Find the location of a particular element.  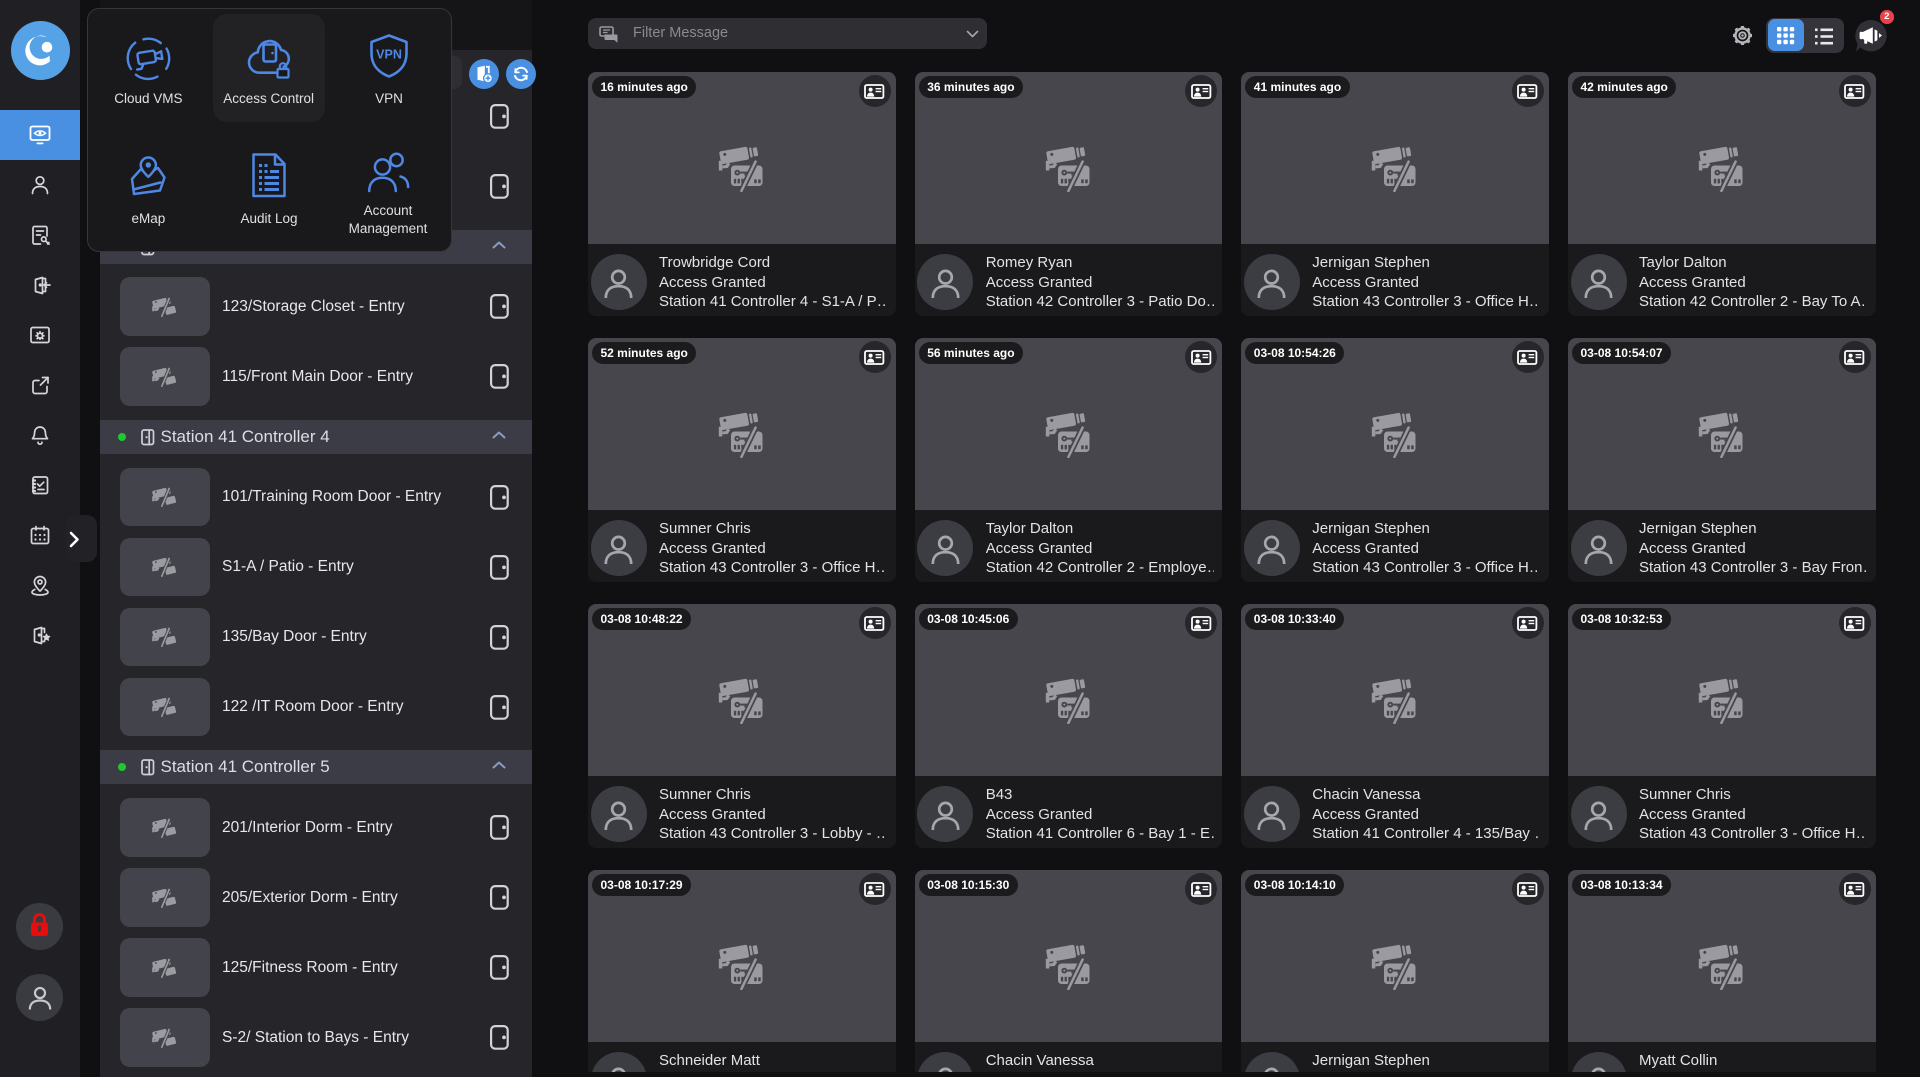

svg-text: VPN is located at coordinates (389, 55).